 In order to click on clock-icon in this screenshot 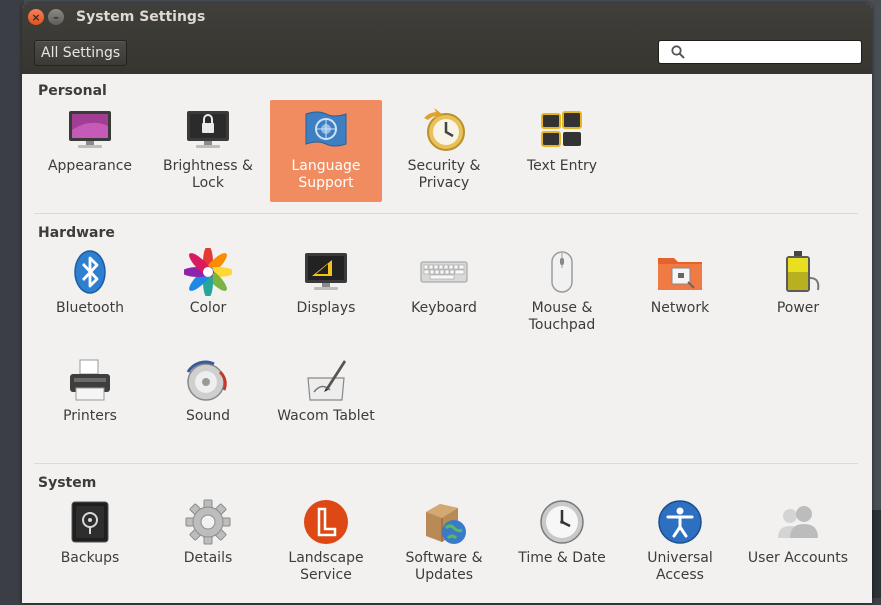, I will do `click(562, 522)`.